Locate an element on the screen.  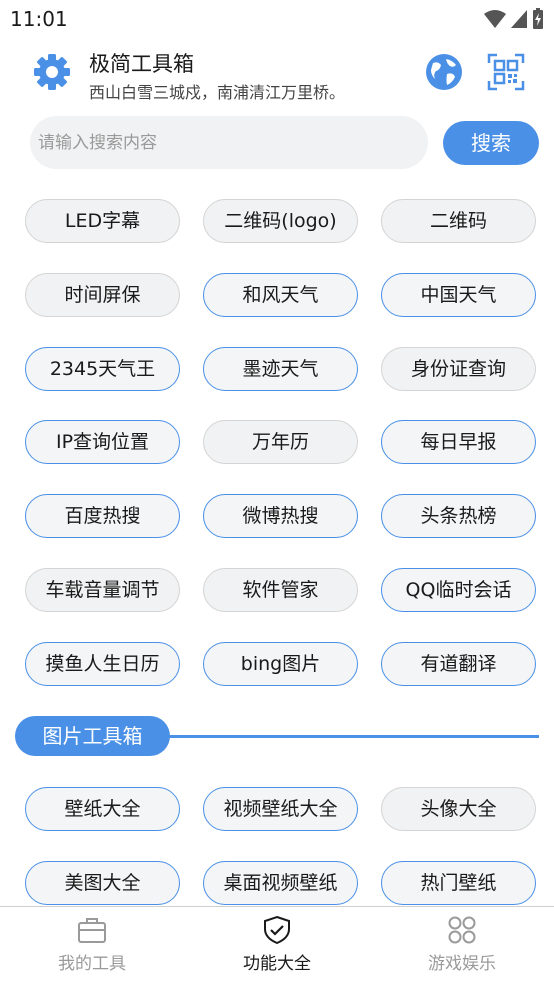
search-box is located at coordinates (229, 142).